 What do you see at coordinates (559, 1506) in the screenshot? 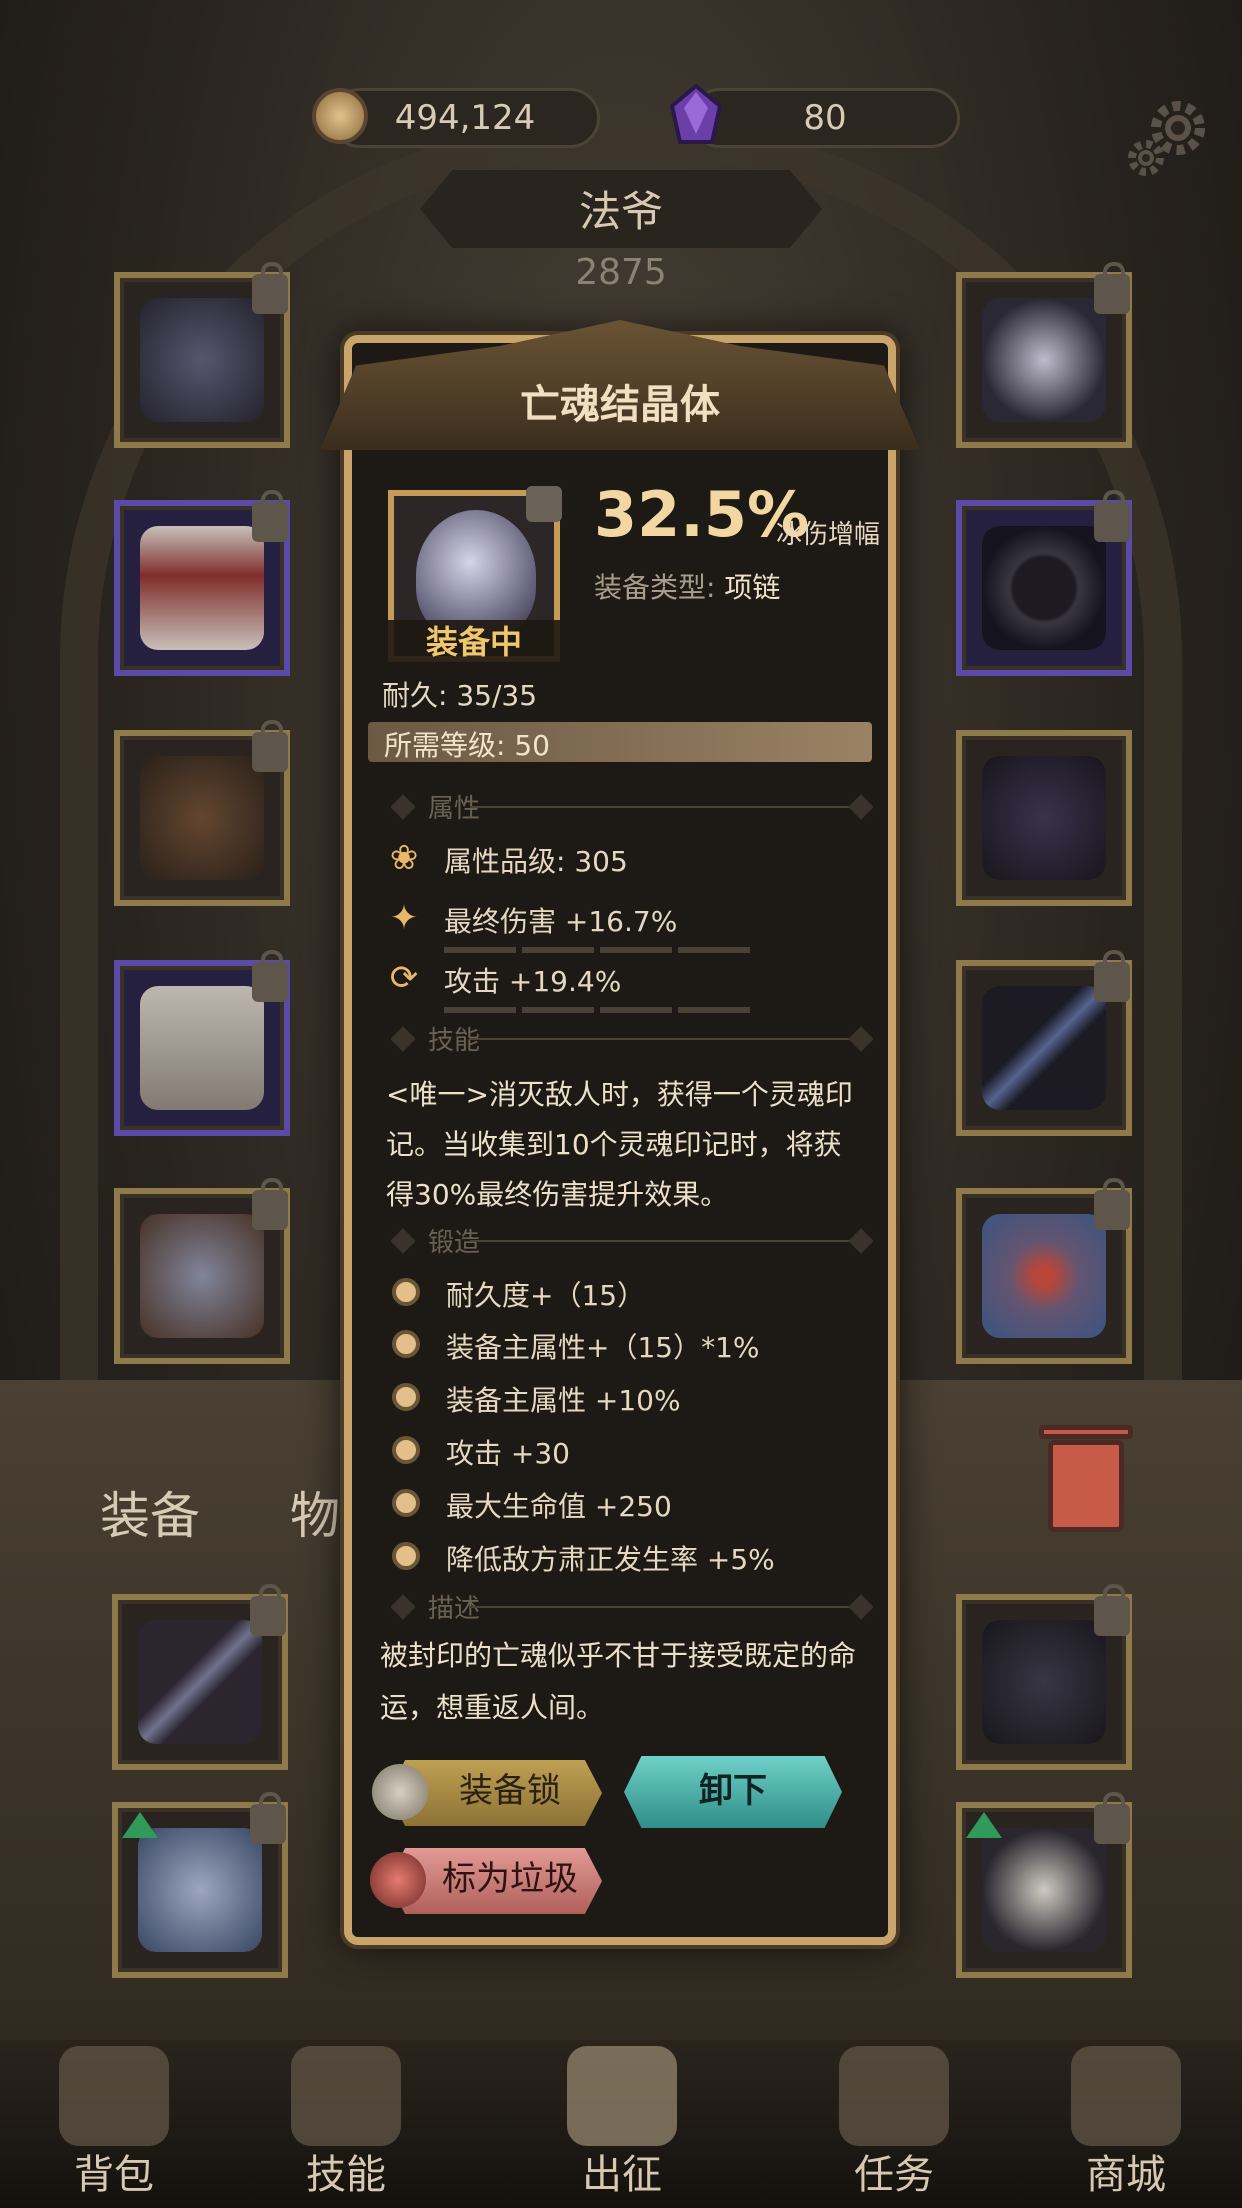
I see `forge-line: 最大生命值 +250` at bounding box center [559, 1506].